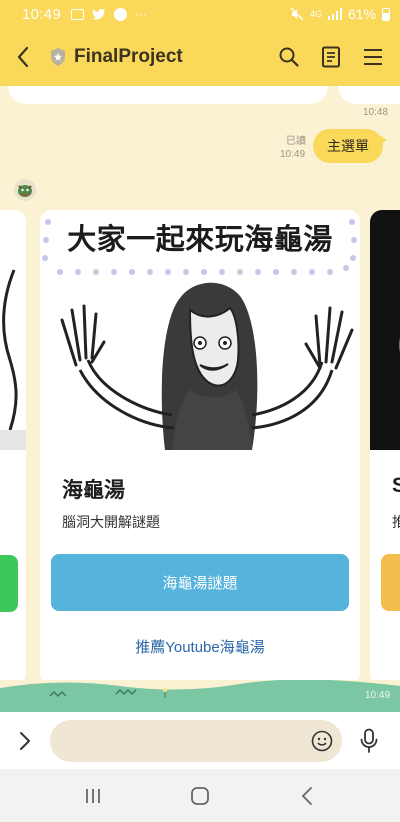  I want to click on recent-apps-button, so click(93, 796).